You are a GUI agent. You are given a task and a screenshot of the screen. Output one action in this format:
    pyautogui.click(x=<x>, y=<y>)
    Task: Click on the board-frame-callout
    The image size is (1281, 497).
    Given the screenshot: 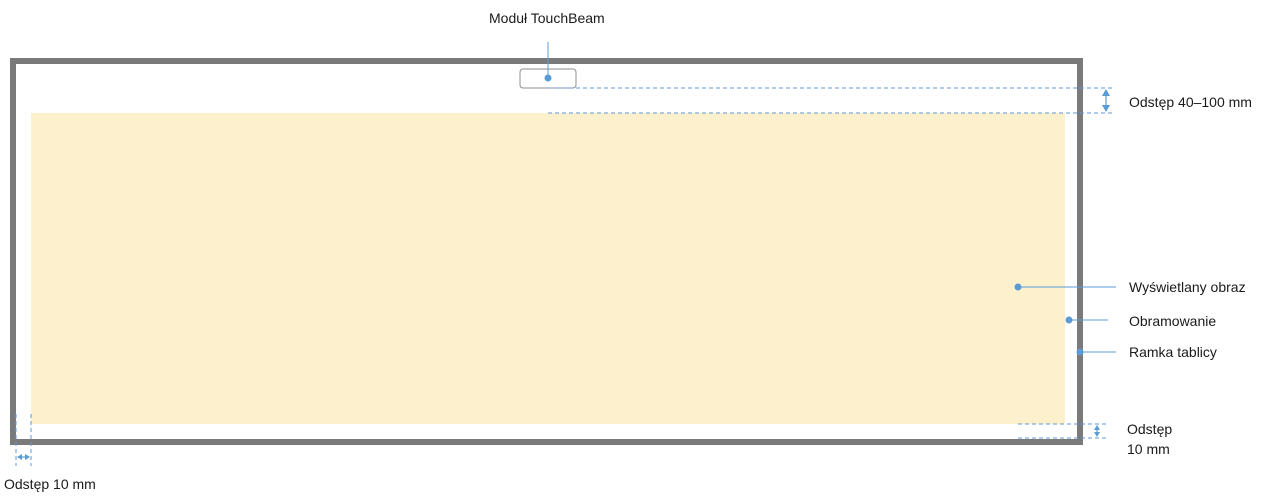 What is the action you would take?
    pyautogui.click(x=1096, y=352)
    